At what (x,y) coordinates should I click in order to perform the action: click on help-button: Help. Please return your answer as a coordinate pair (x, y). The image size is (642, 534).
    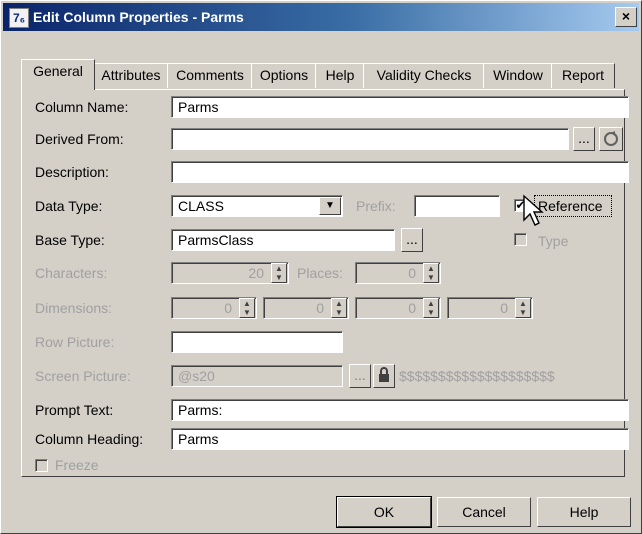
    Looking at the image, I should click on (584, 512).